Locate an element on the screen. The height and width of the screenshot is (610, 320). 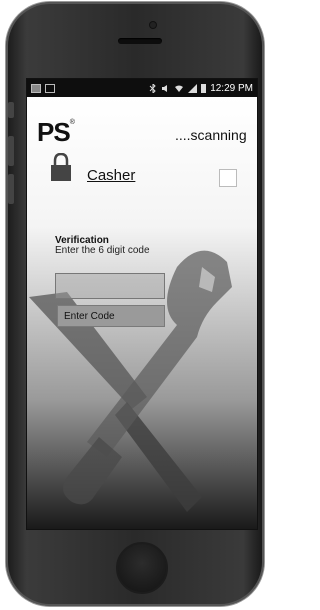
volume-up-button is located at coordinates (11, 151).